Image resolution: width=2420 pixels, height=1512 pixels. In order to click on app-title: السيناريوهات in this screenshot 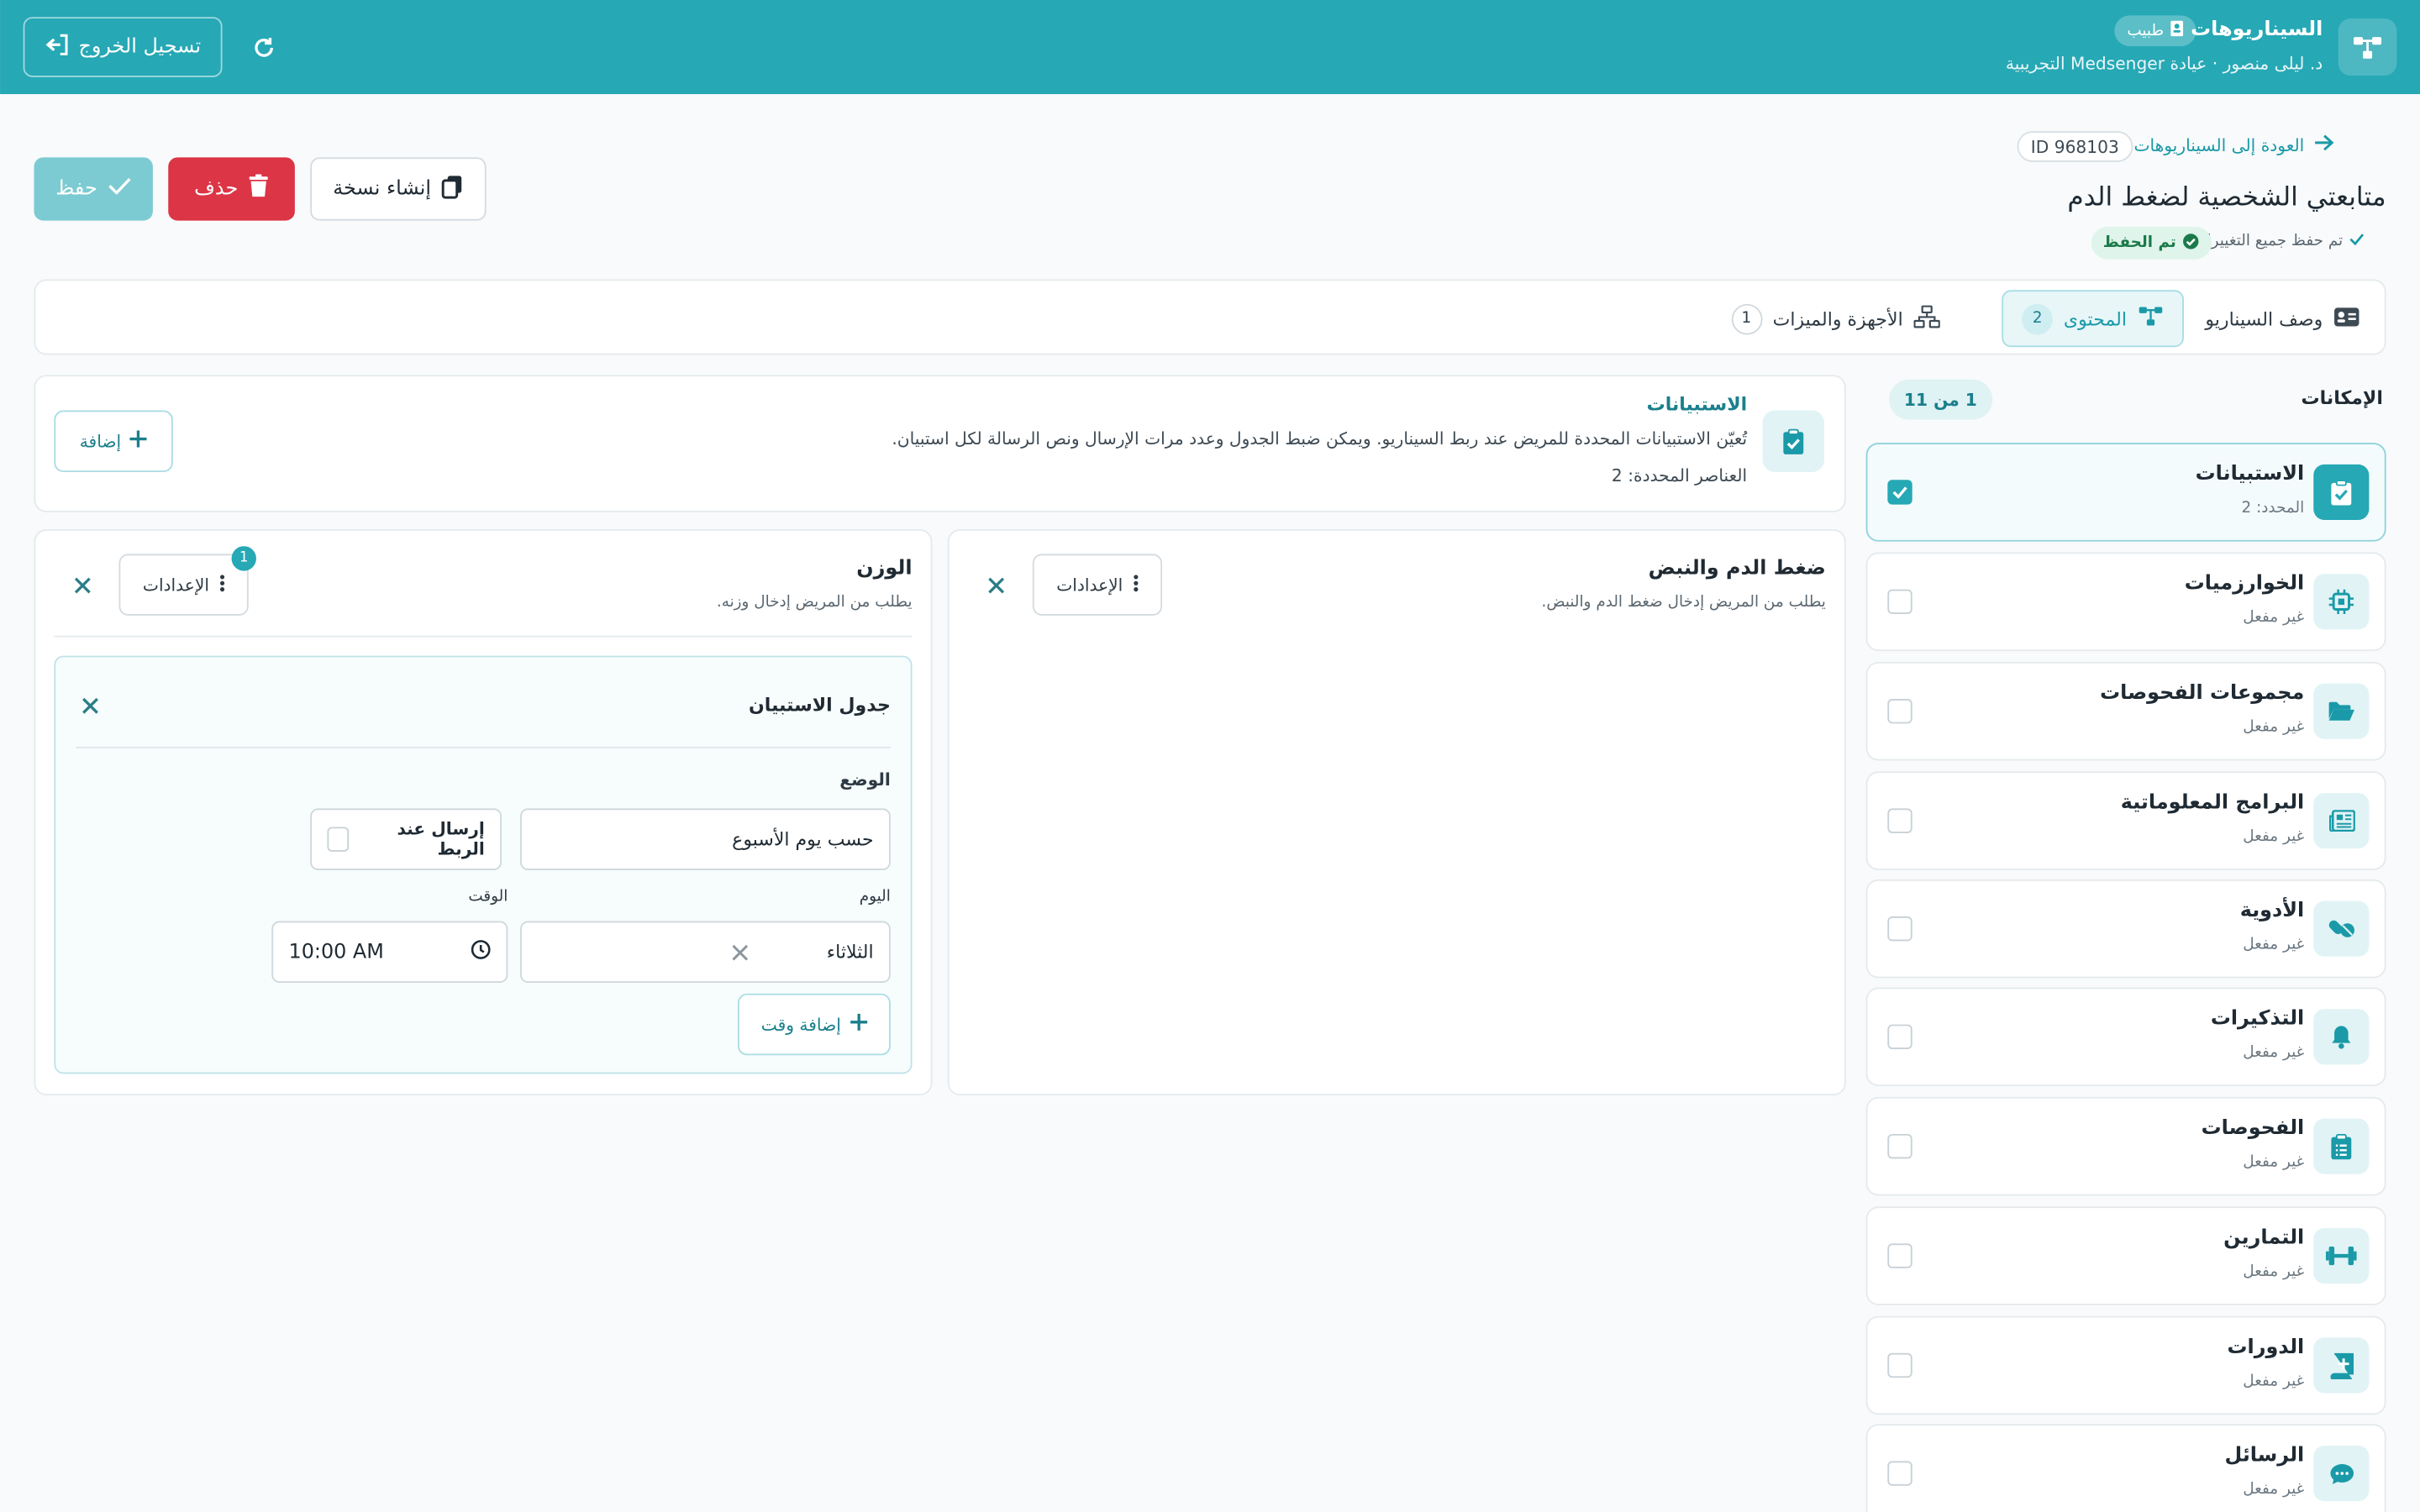, I will do `click(2257, 30)`.